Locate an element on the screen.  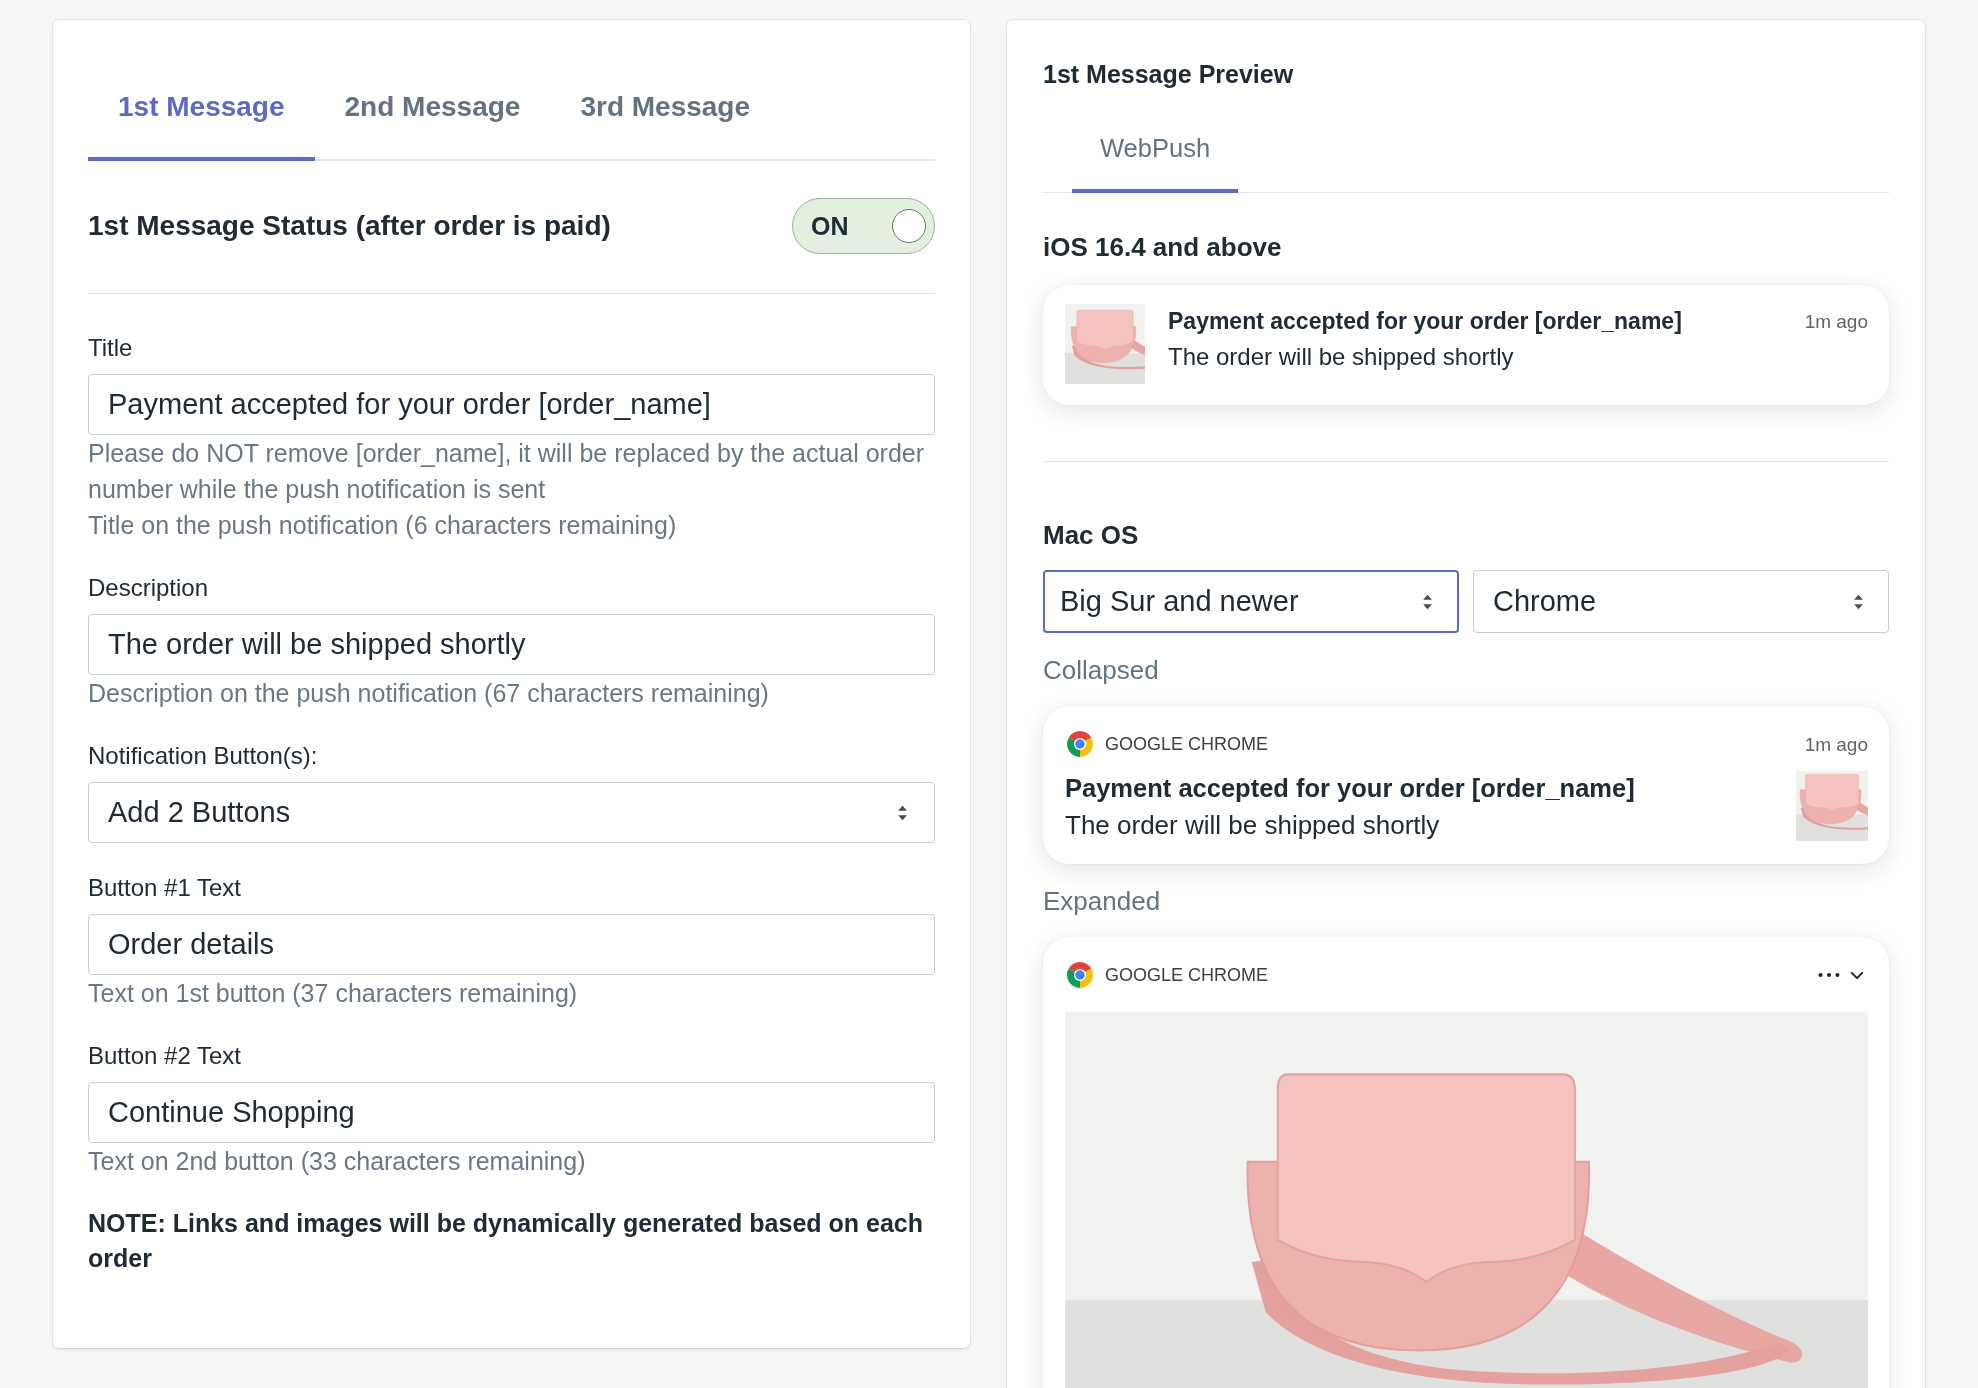
field-label: Title is located at coordinates (111, 348).